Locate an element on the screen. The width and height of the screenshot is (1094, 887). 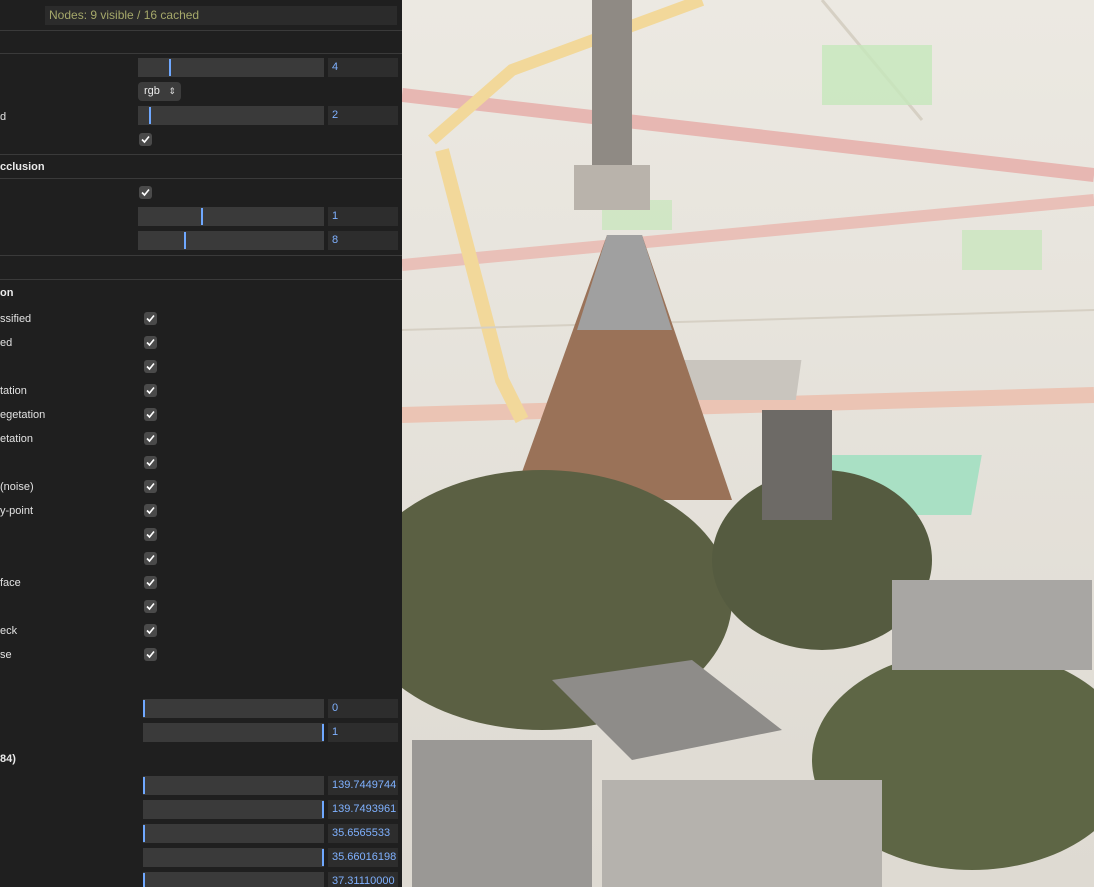
bounds-value: 139.7493961 is located at coordinates (363, 809).